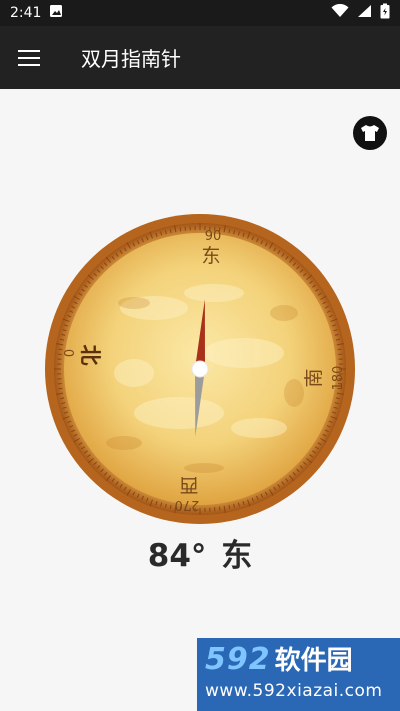 This screenshot has height=711, width=400. What do you see at coordinates (313, 661) in the screenshot?
I see `watermark-text: 软件园` at bounding box center [313, 661].